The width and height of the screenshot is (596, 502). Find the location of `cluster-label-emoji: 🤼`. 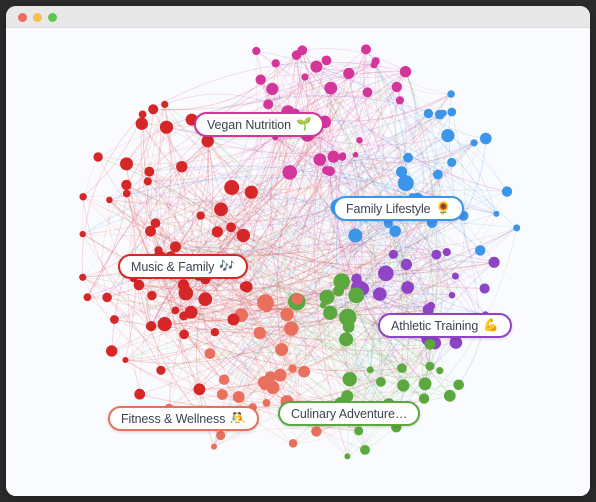

cluster-label-emoji: 🤼 is located at coordinates (238, 418).